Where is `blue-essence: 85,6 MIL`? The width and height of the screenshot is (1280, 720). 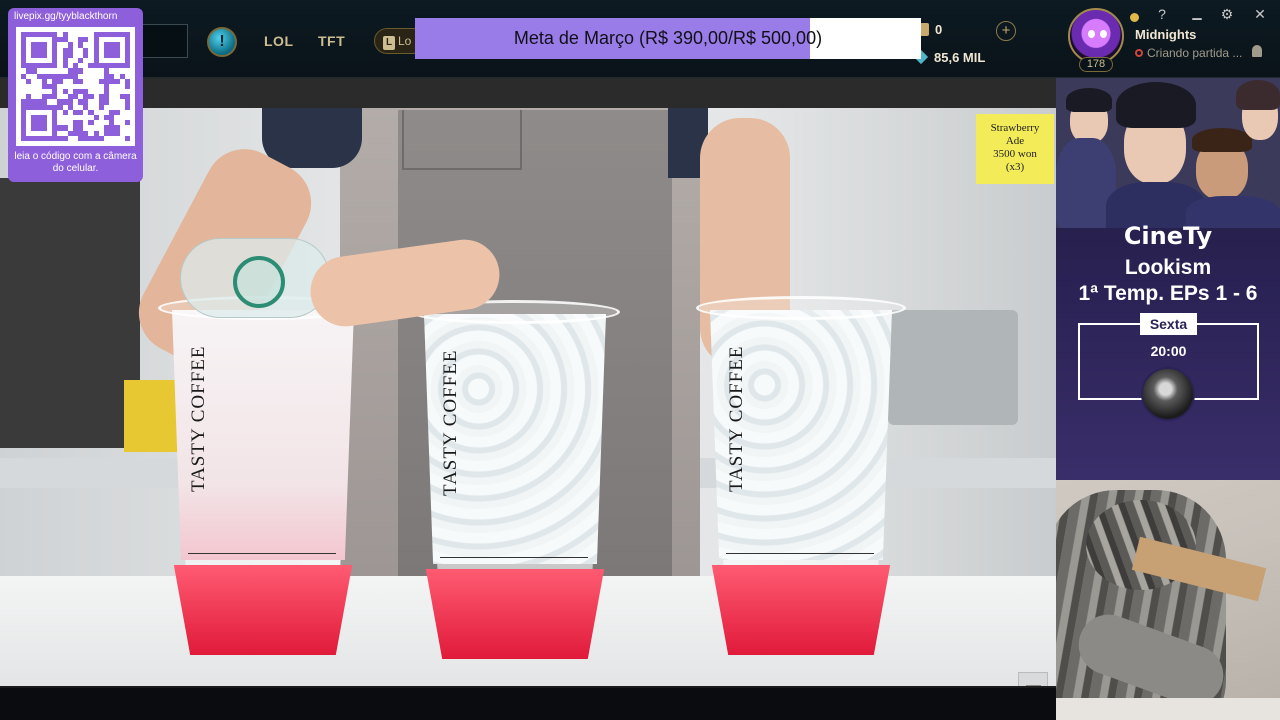
blue-essence: 85,6 MIL is located at coordinates (949, 57).